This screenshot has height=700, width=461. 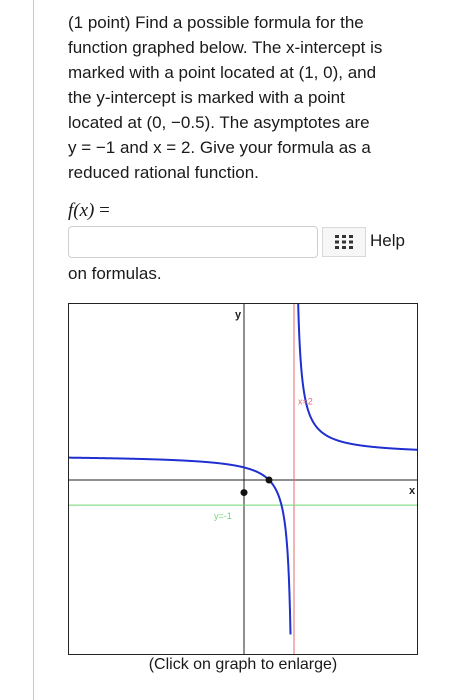 What do you see at coordinates (219, 122) in the screenshot?
I see `problem-line: located at (0, −0.5). The asymptotes are` at bounding box center [219, 122].